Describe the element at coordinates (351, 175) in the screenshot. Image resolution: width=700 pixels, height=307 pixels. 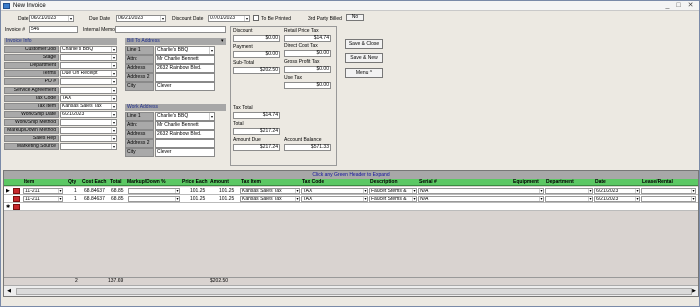
I see `expand-hint: Click any Green Header to Expand` at that location.